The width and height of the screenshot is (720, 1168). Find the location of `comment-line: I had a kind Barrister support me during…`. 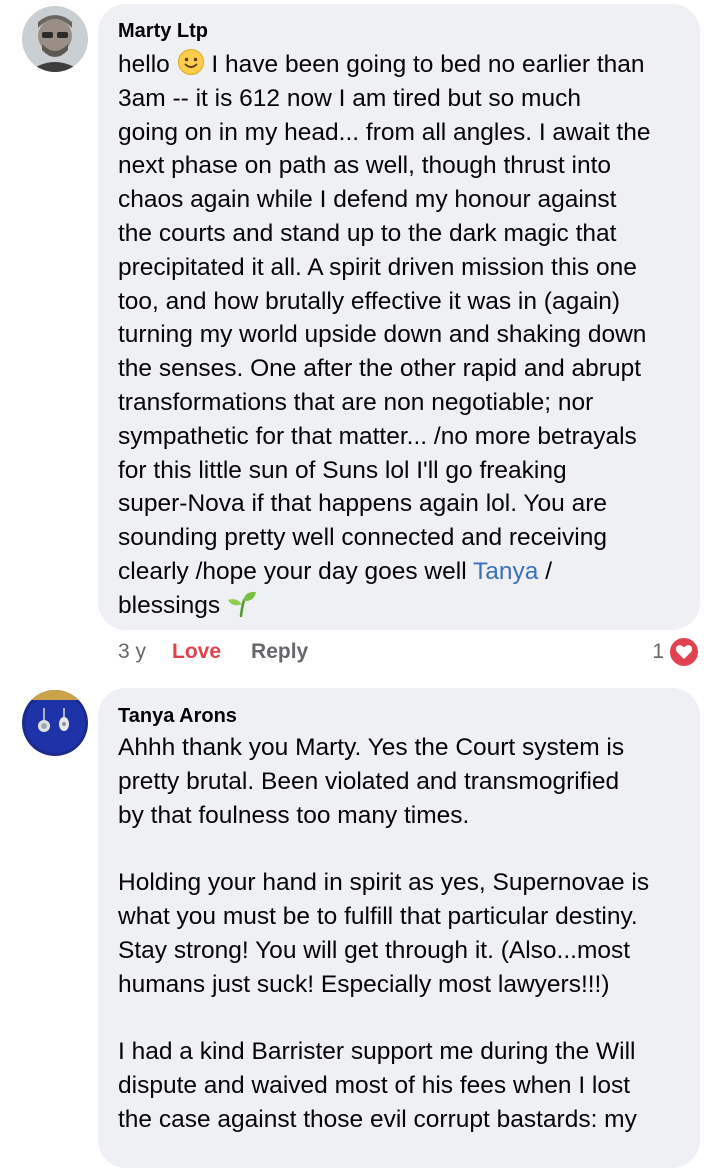

comment-line: I had a kind Barrister support me during… is located at coordinates (377, 1052).